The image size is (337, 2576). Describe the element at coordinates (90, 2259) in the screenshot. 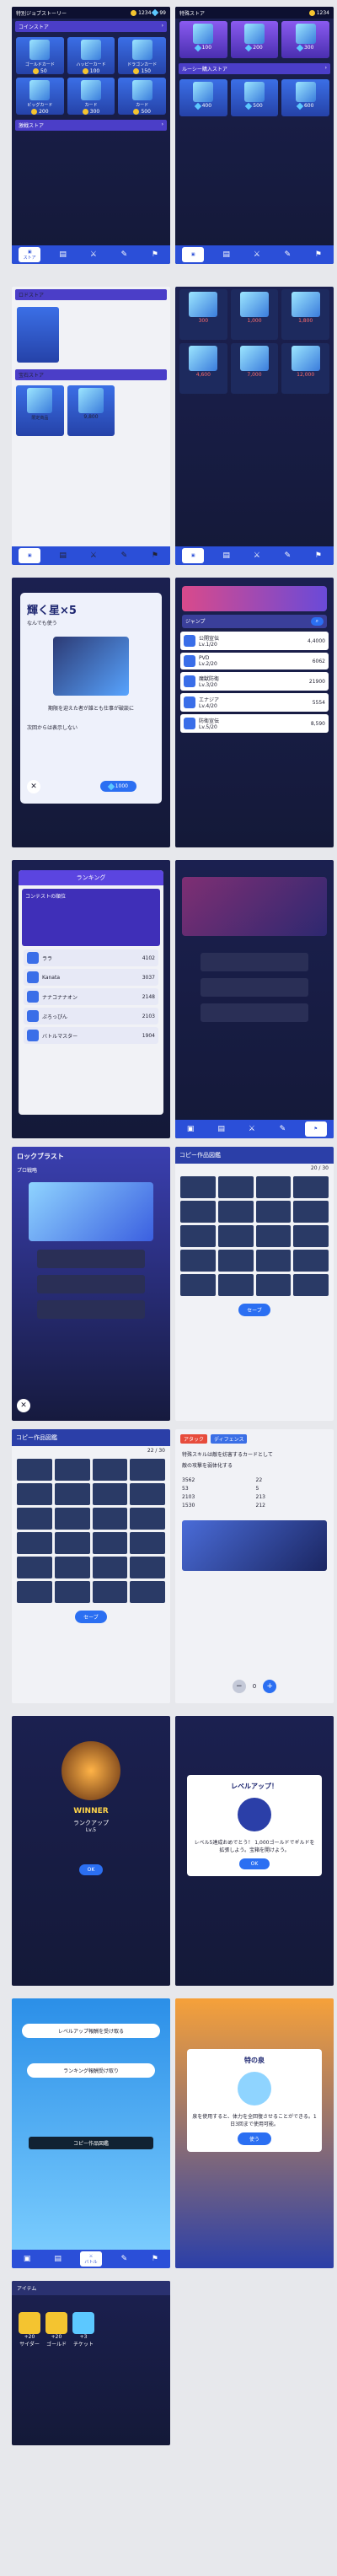

I see `tab-battle: ⚔ バトル` at that location.